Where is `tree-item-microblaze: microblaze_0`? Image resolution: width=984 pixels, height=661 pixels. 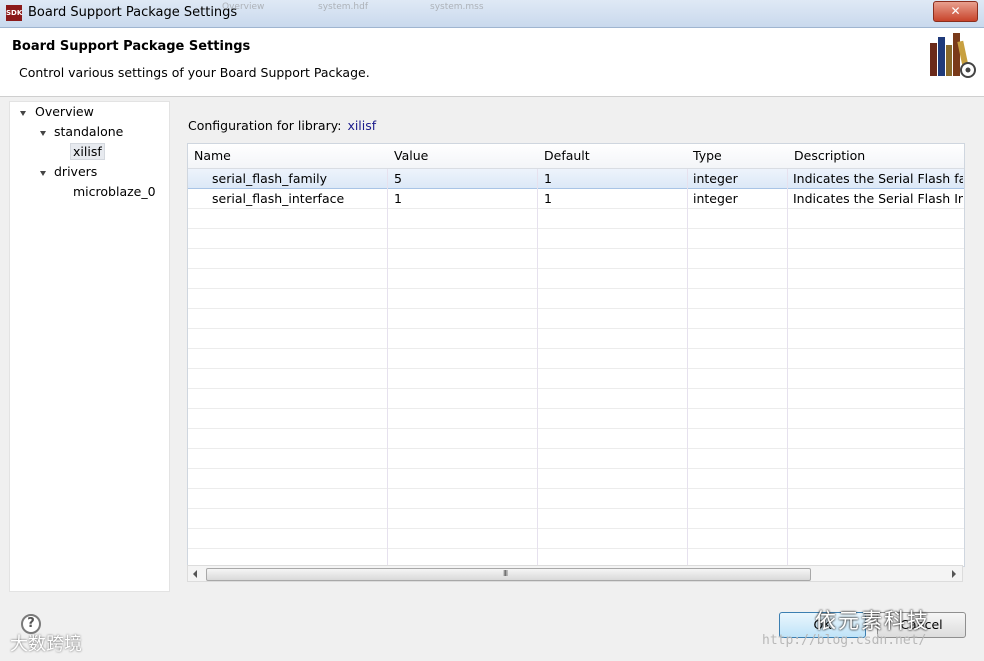 tree-item-microblaze: microblaze_0 is located at coordinates (114, 191).